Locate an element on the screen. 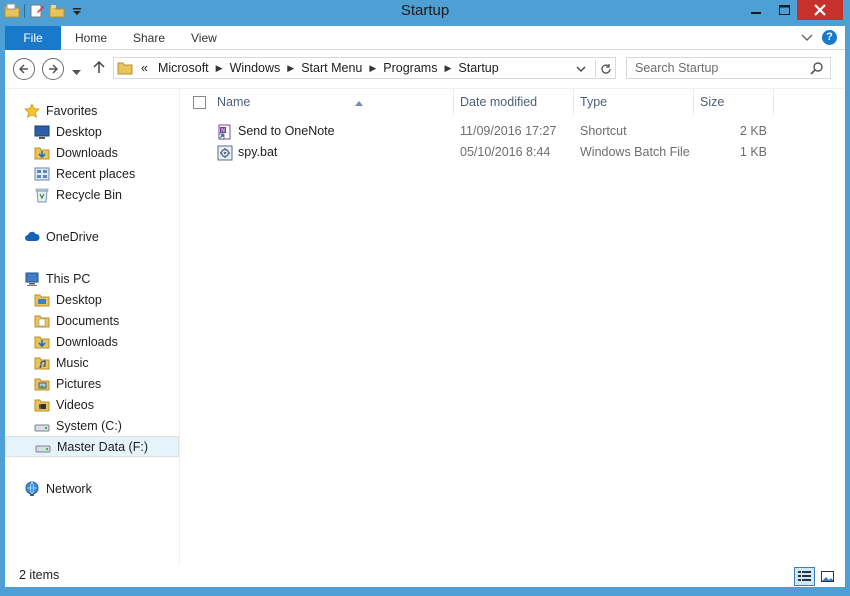 Image resolution: width=850 pixels, height=596 pixels. nav-pc-documents: Documents is located at coordinates (92, 320).